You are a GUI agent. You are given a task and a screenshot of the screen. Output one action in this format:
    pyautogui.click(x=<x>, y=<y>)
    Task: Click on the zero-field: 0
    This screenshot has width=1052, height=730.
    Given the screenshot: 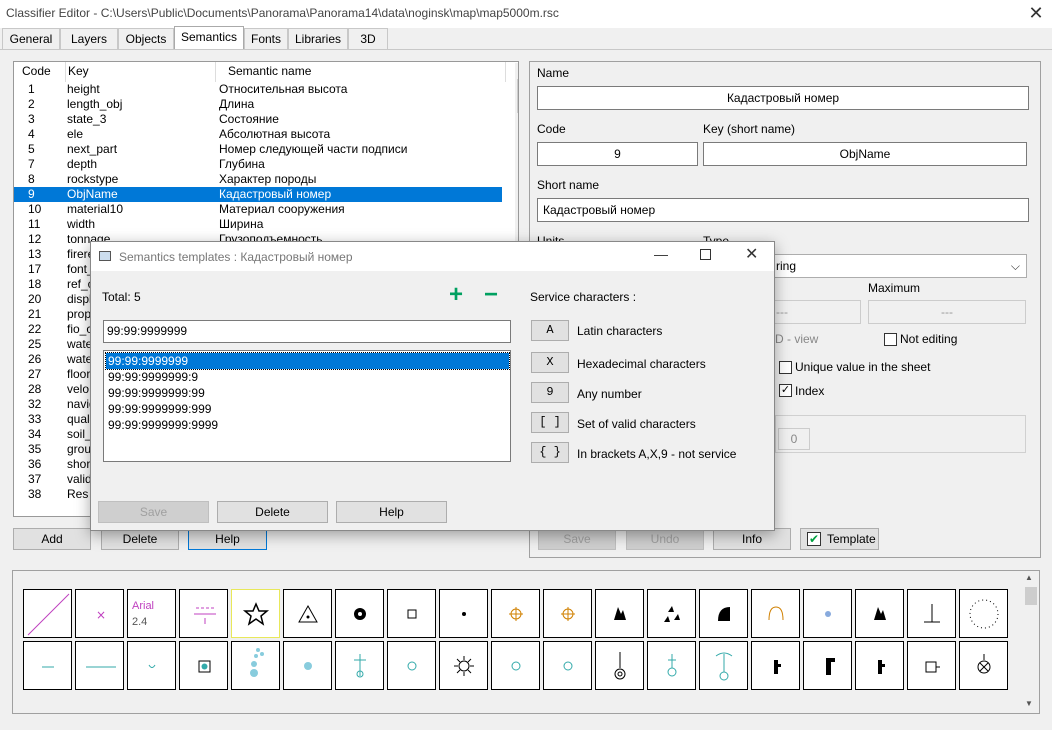 What is the action you would take?
    pyautogui.click(x=794, y=439)
    